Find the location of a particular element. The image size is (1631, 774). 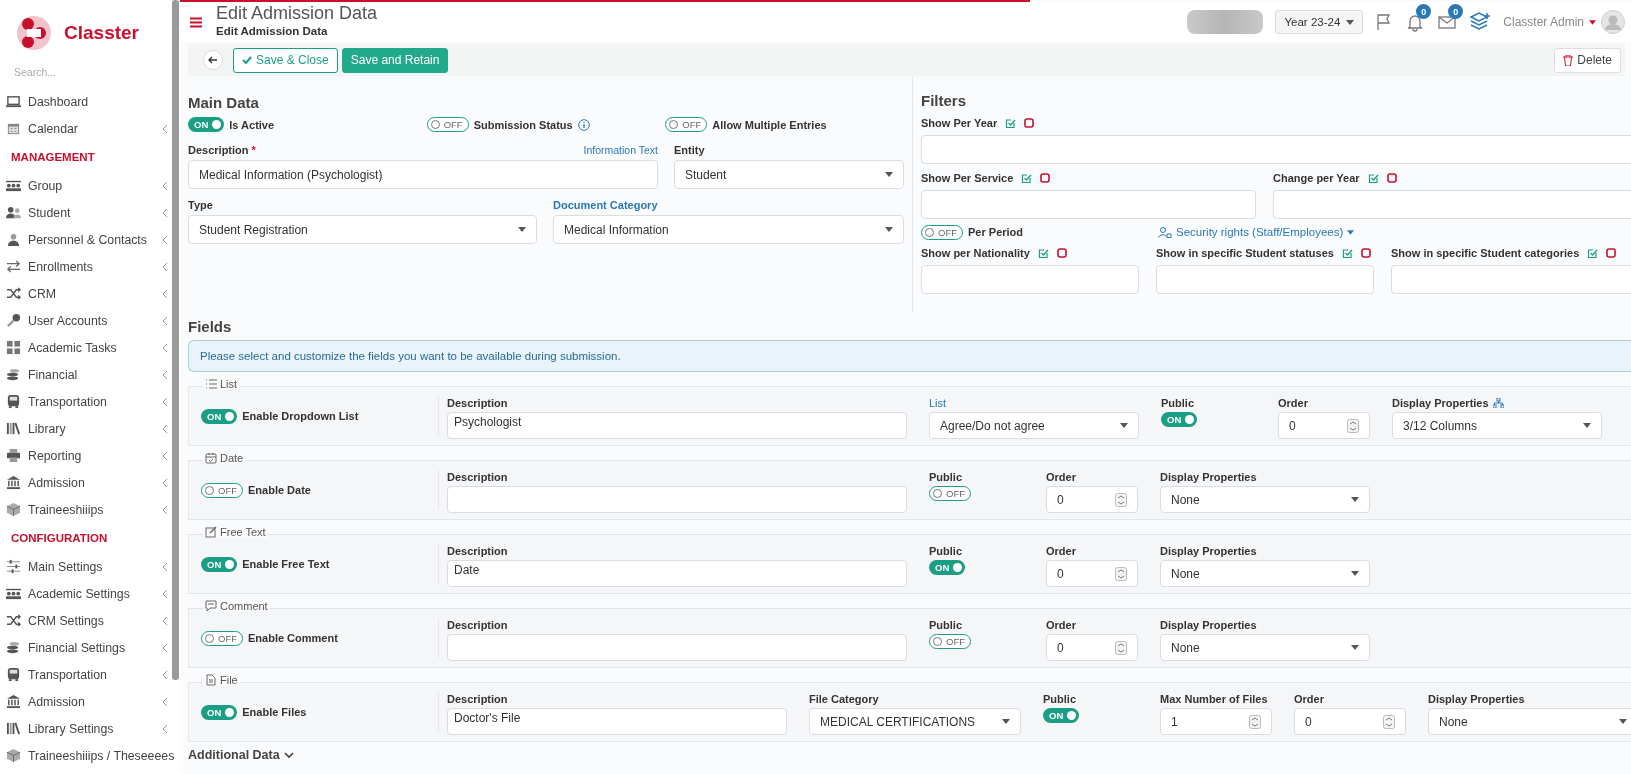

additional-data-toggle: Additional Data is located at coordinates (234, 755).